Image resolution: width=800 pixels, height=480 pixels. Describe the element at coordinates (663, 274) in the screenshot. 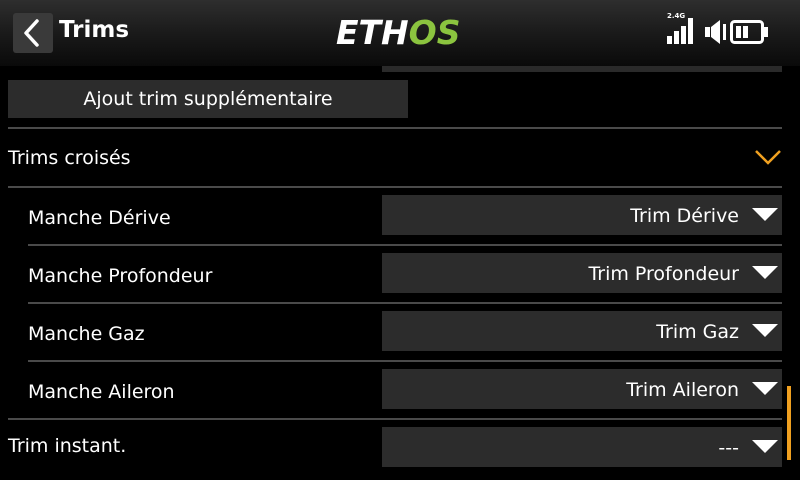

I see `dropdown-value: Trim Profondeur` at that location.